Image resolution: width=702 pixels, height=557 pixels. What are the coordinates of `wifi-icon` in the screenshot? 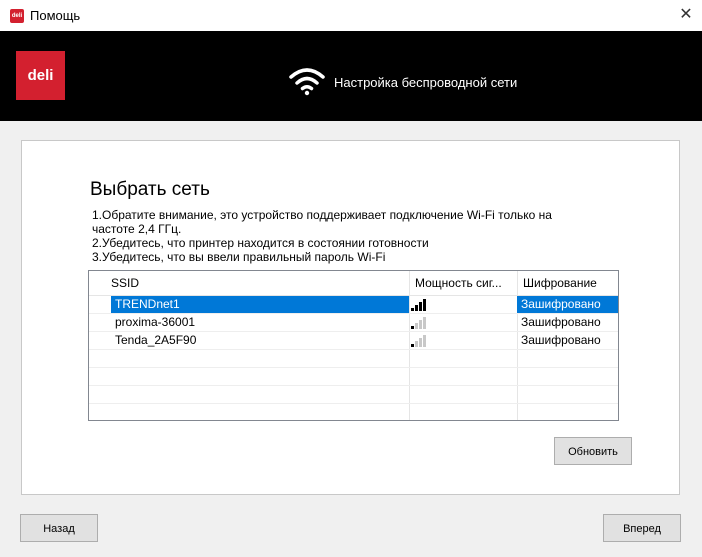 It's located at (307, 82).